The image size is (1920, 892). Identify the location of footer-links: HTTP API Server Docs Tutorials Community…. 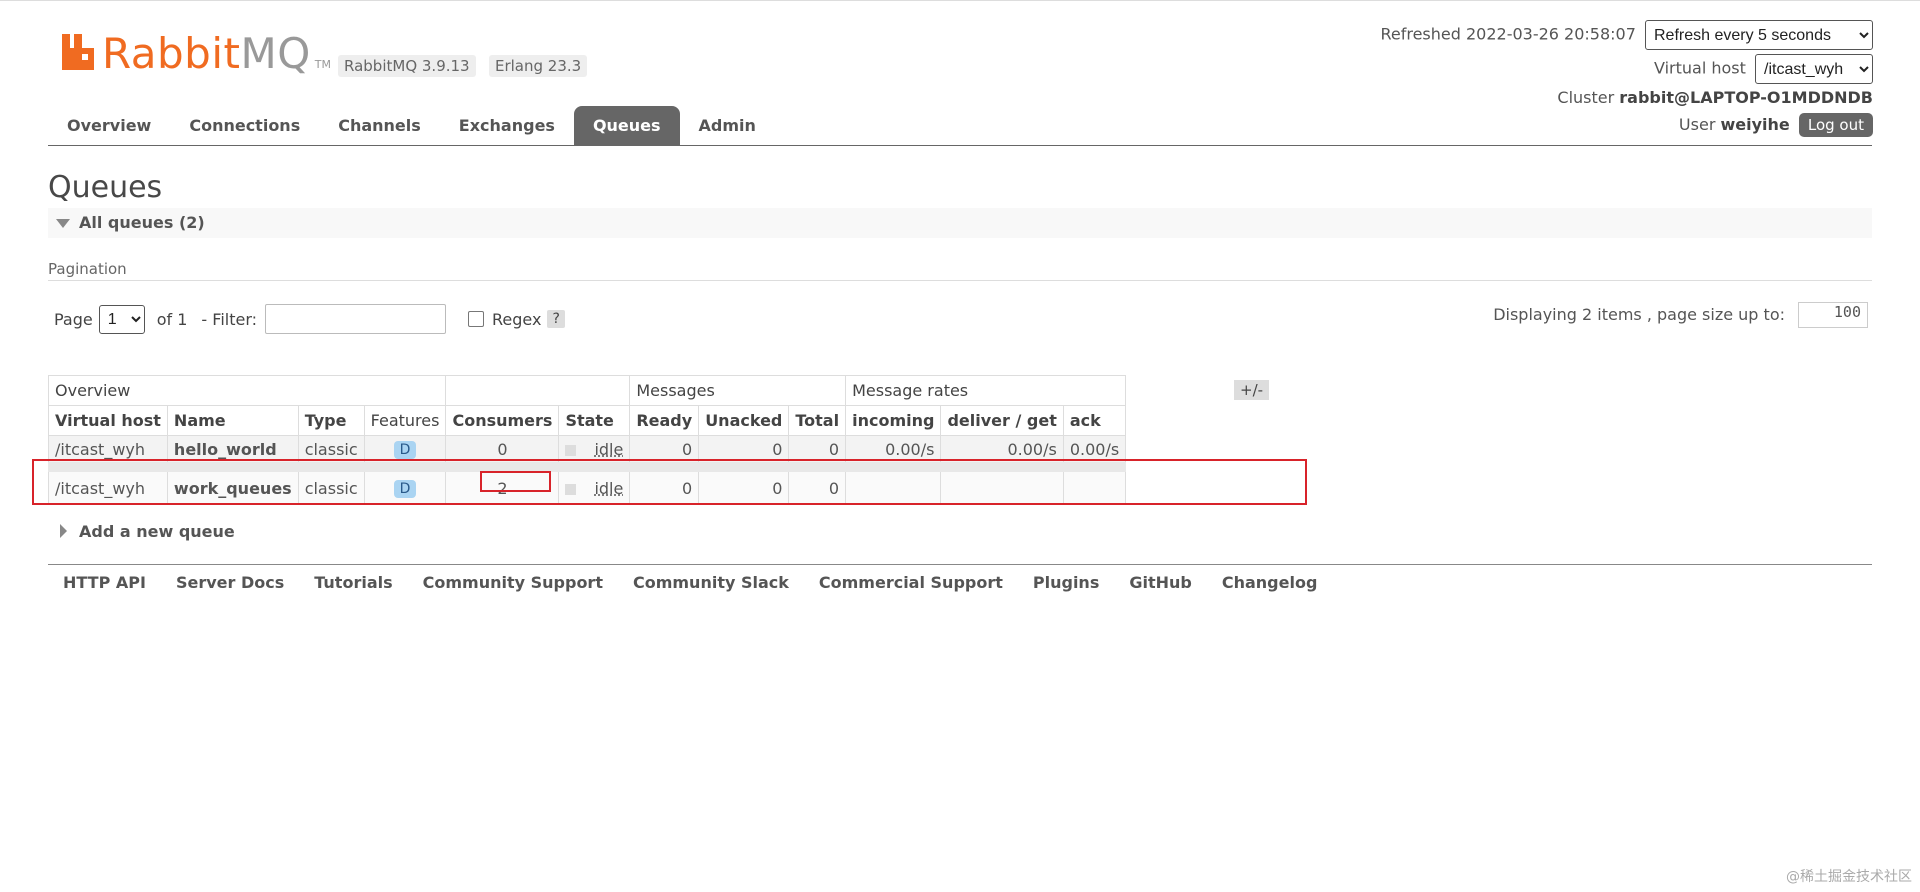
(690, 582).